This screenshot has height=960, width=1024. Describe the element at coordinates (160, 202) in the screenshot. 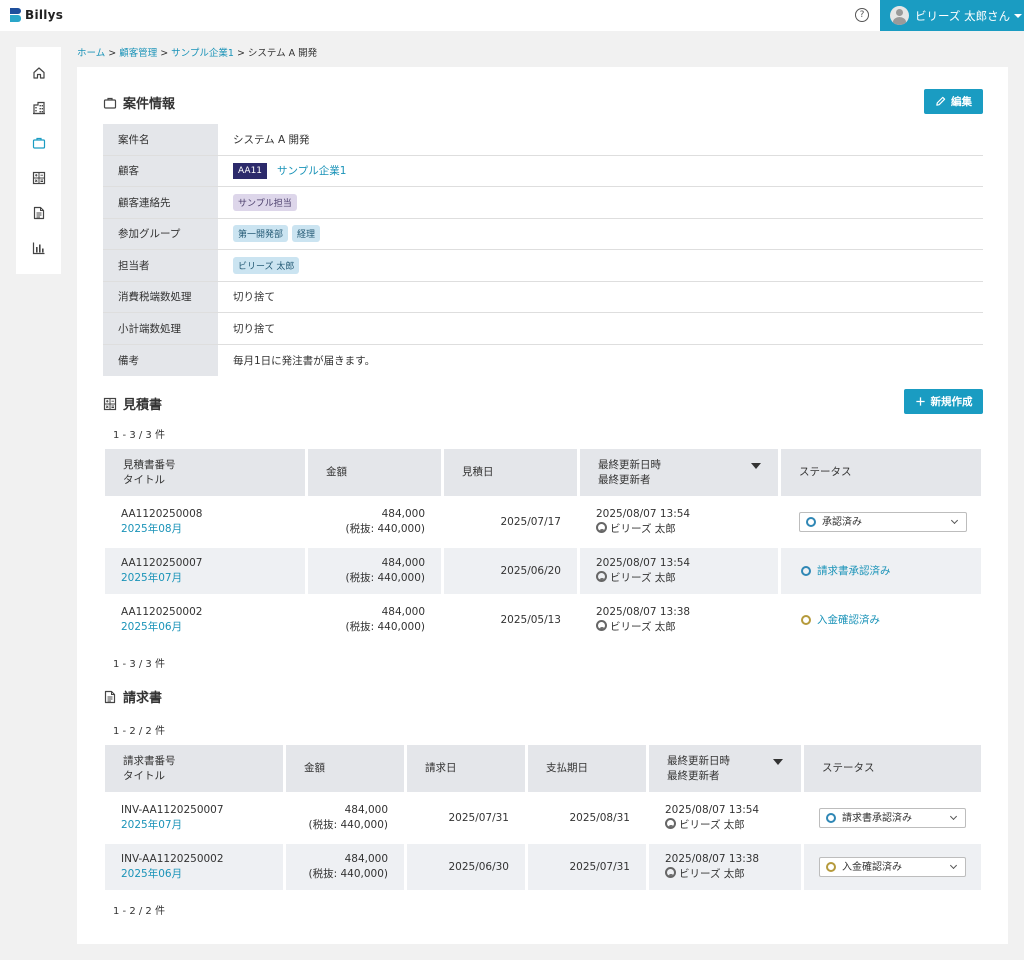

I see `info-label: 顧客連絡先` at that location.